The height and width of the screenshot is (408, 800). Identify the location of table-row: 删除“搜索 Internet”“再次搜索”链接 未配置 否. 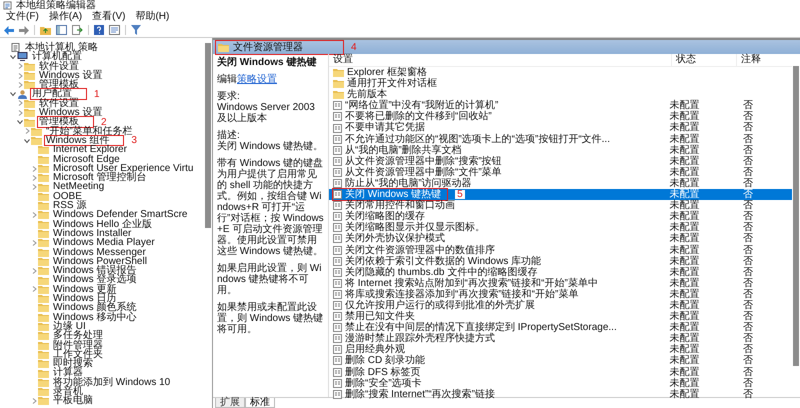
(560, 394).